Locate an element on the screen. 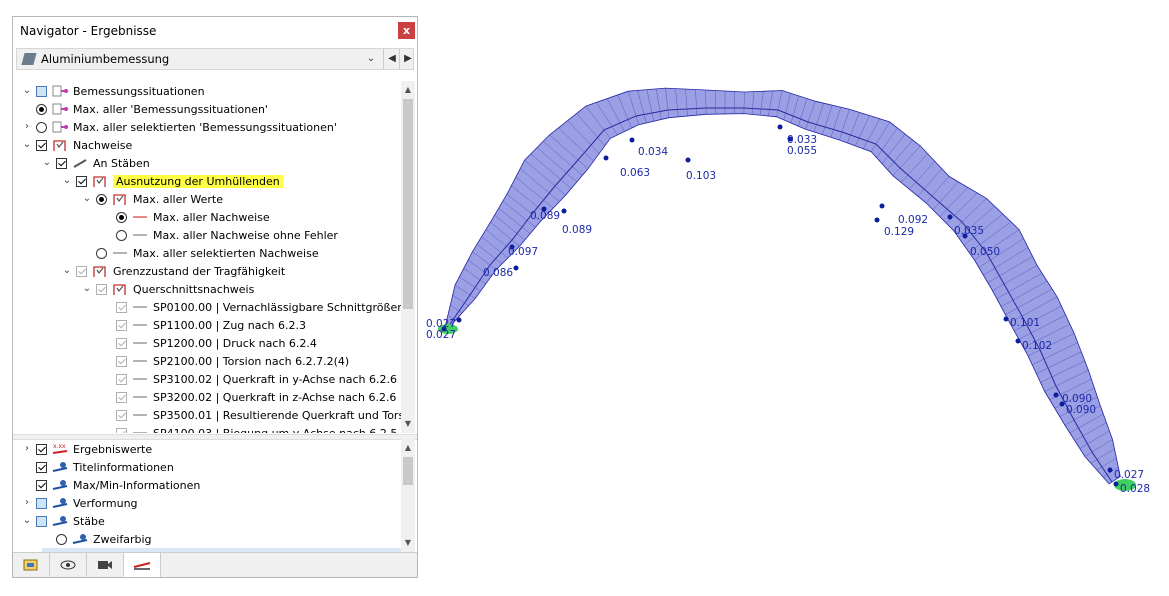  tree-item: › Verformung is located at coordinates (80, 503).